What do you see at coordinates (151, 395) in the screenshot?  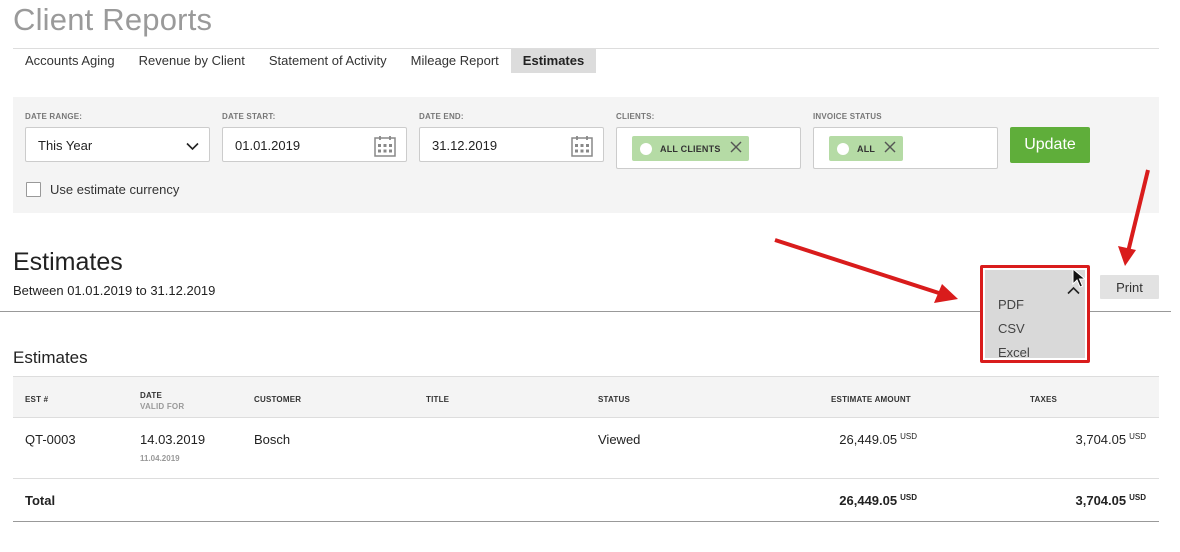 I see `col-date: DATE` at bounding box center [151, 395].